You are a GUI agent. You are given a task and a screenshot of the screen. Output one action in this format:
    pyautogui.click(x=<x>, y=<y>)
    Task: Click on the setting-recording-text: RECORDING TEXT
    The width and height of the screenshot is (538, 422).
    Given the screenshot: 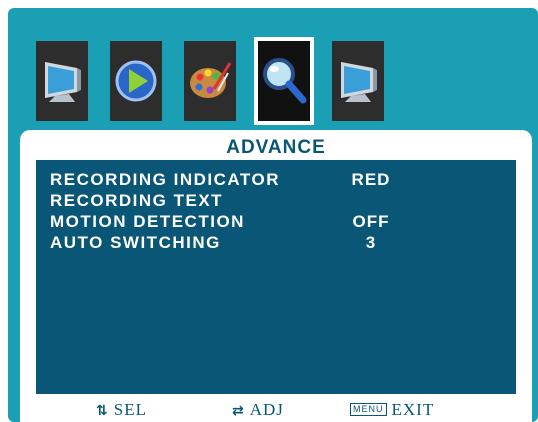 What is the action you would take?
    pyautogui.click(x=275, y=202)
    